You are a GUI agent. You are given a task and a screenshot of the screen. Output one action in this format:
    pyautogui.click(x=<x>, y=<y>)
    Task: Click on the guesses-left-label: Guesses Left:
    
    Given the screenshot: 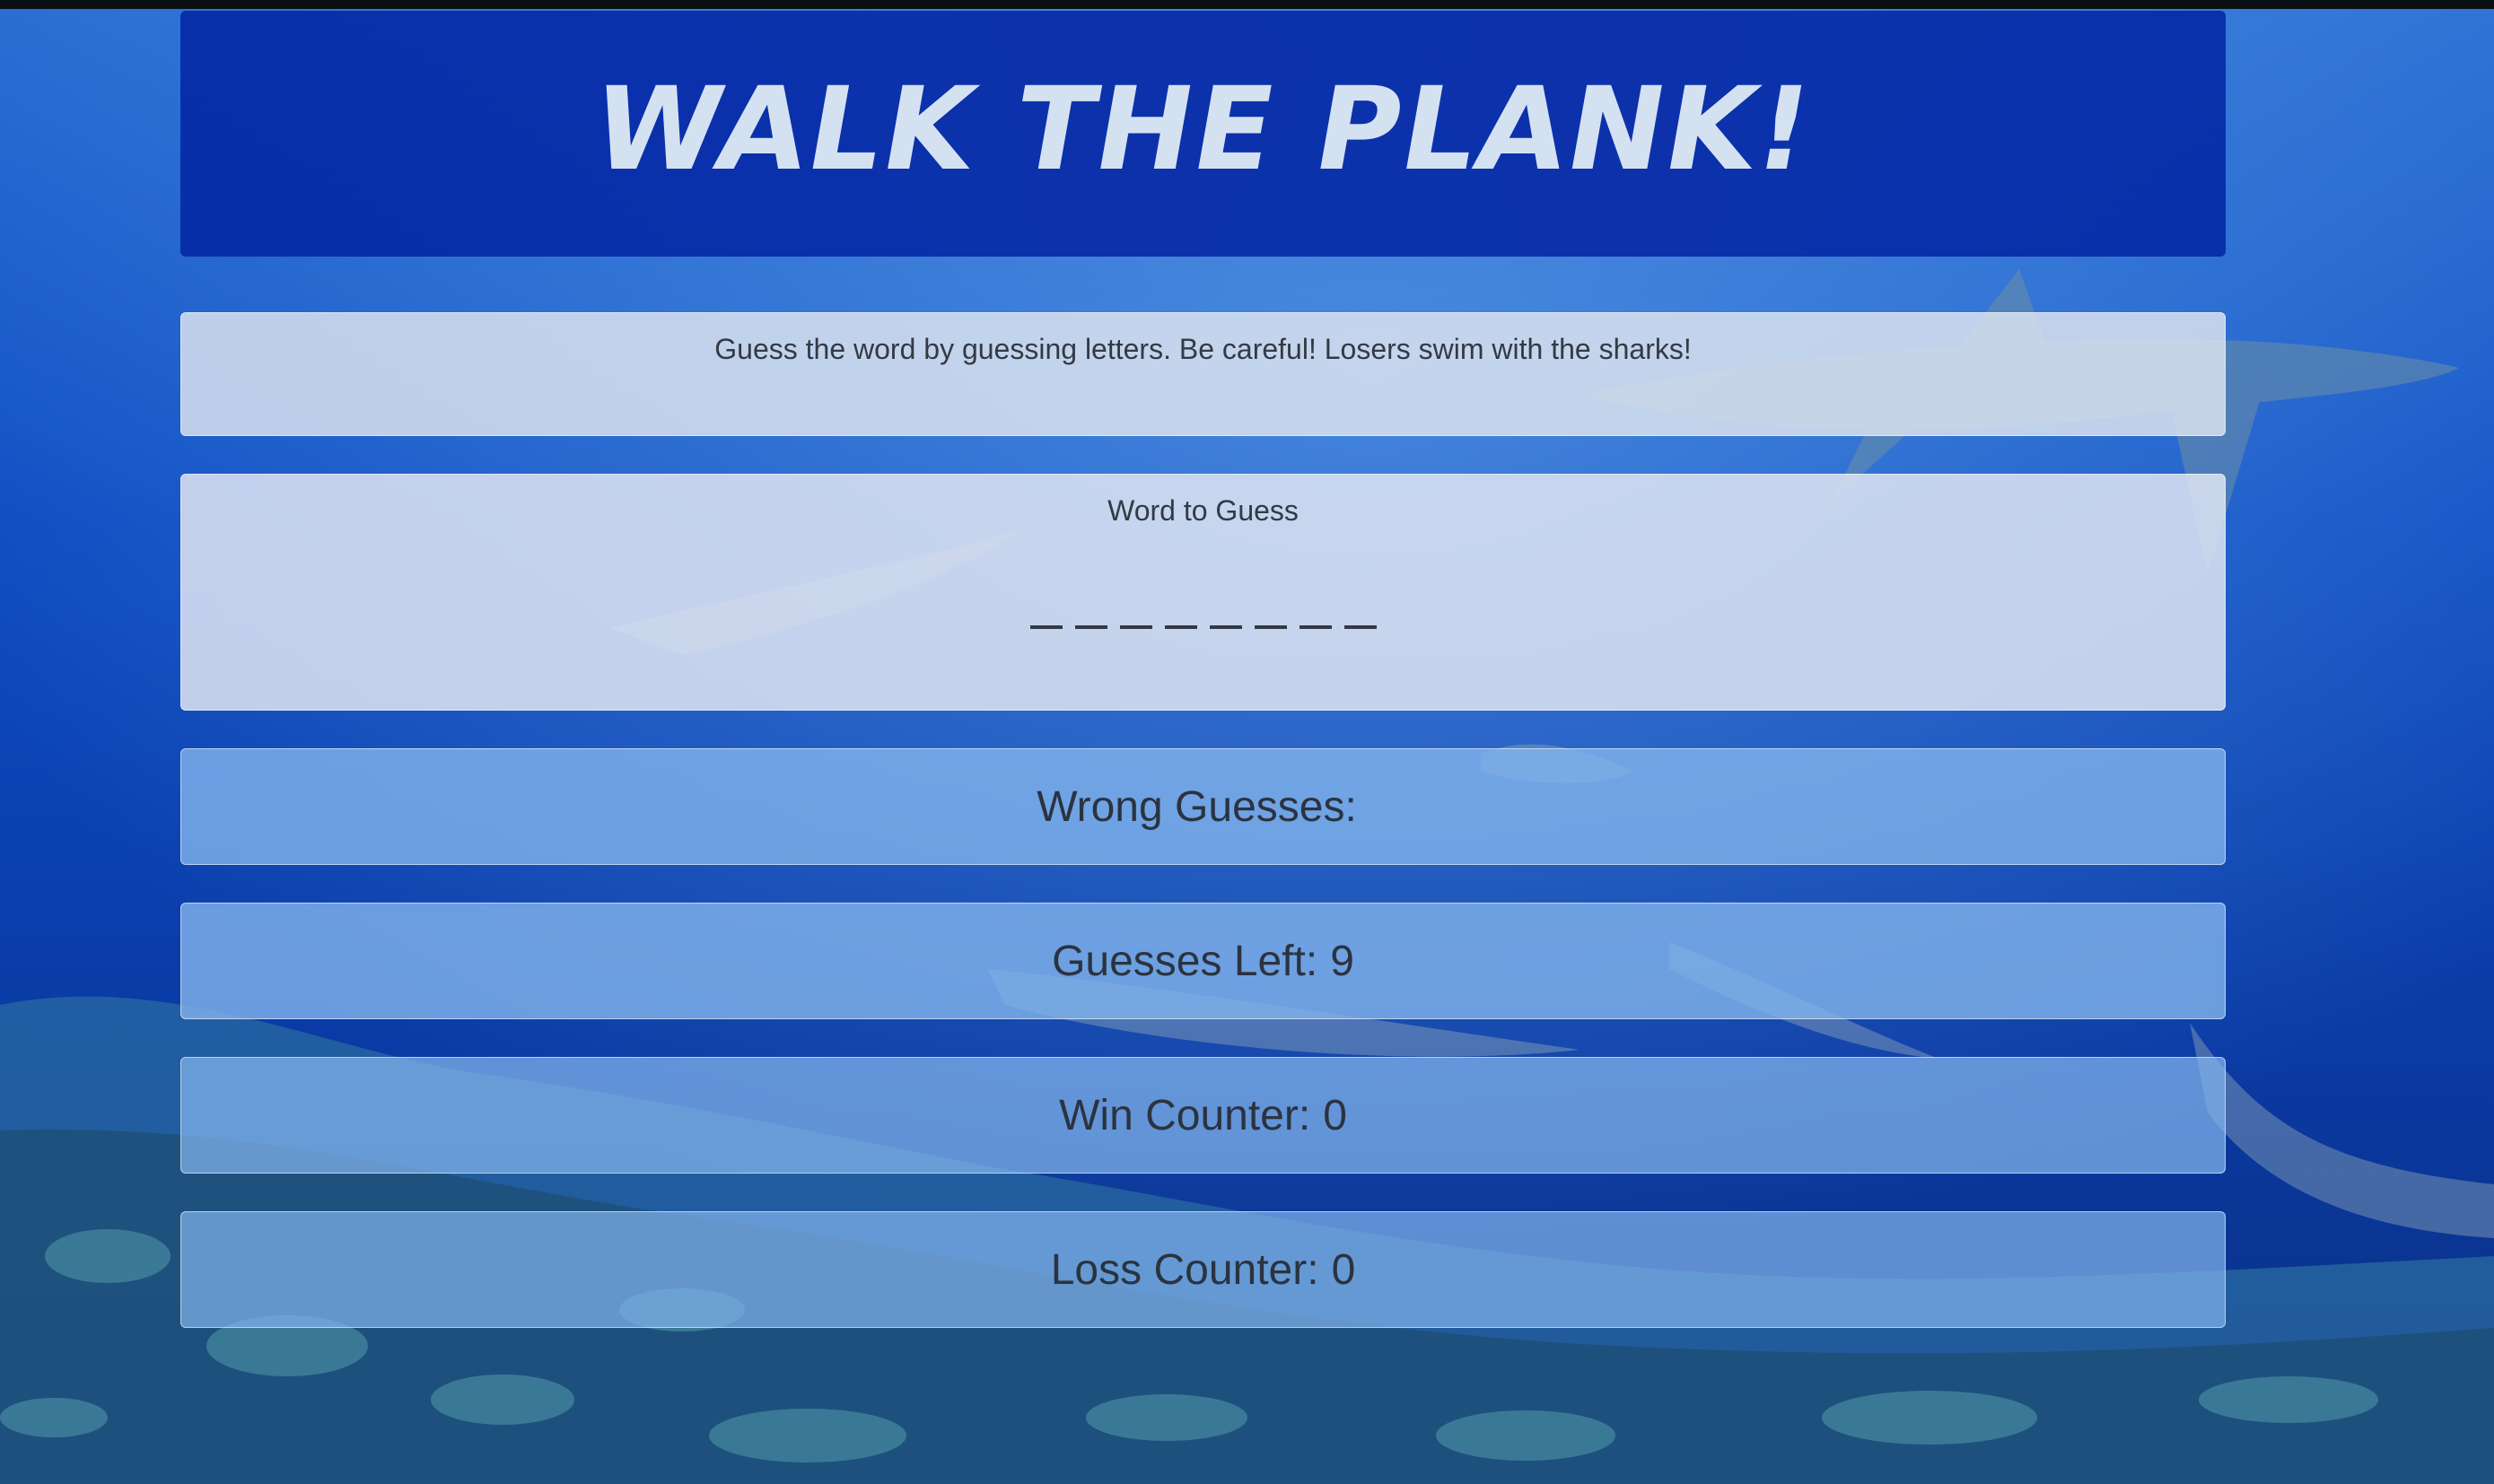 What is the action you would take?
    pyautogui.click(x=1185, y=961)
    